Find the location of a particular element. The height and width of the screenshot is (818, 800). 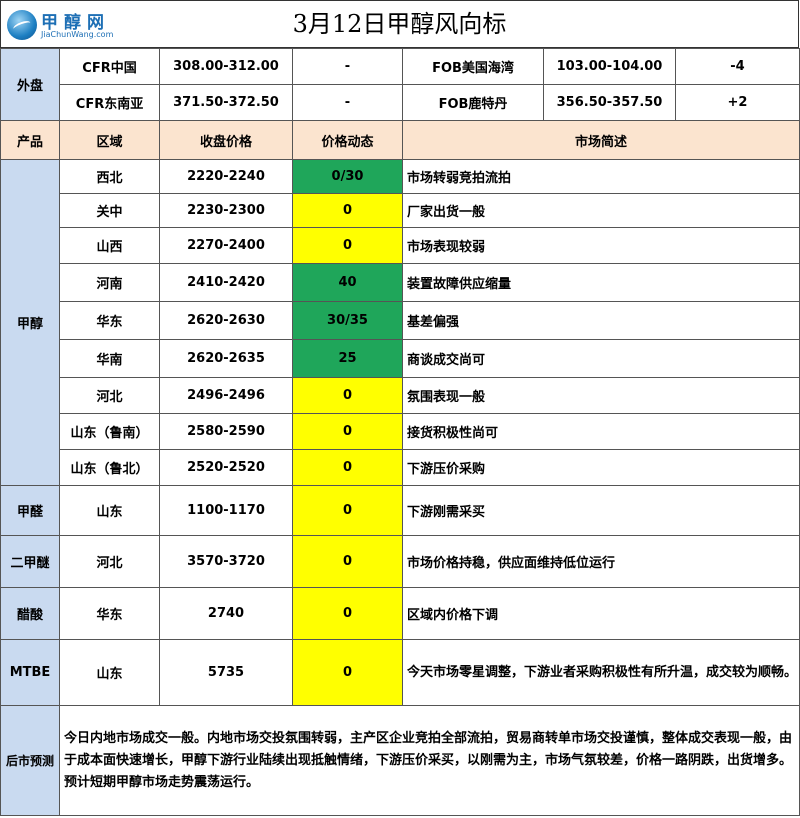

region-cell: 河南 is located at coordinates (109, 282).